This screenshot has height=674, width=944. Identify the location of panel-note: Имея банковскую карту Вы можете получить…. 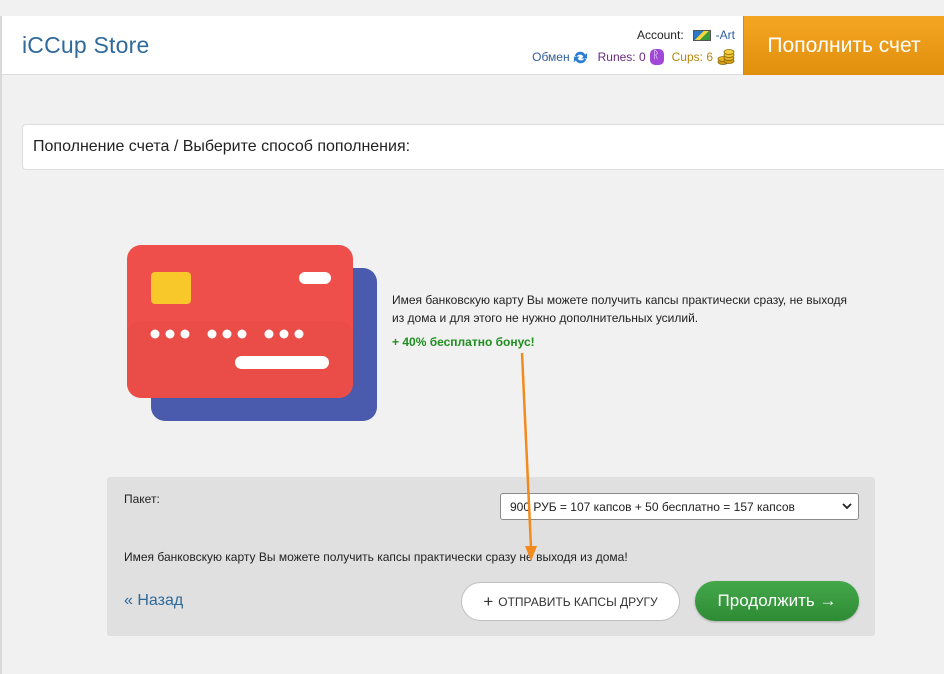
(376, 557).